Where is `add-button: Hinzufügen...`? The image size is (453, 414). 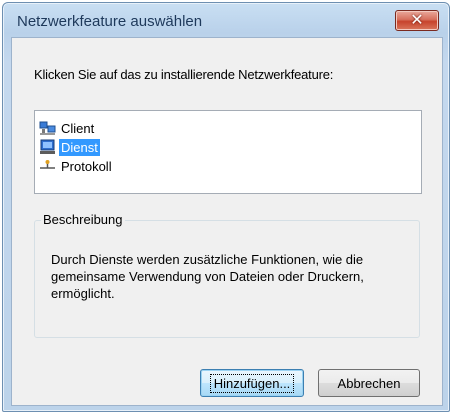 add-button: Hinzufügen... is located at coordinates (252, 383).